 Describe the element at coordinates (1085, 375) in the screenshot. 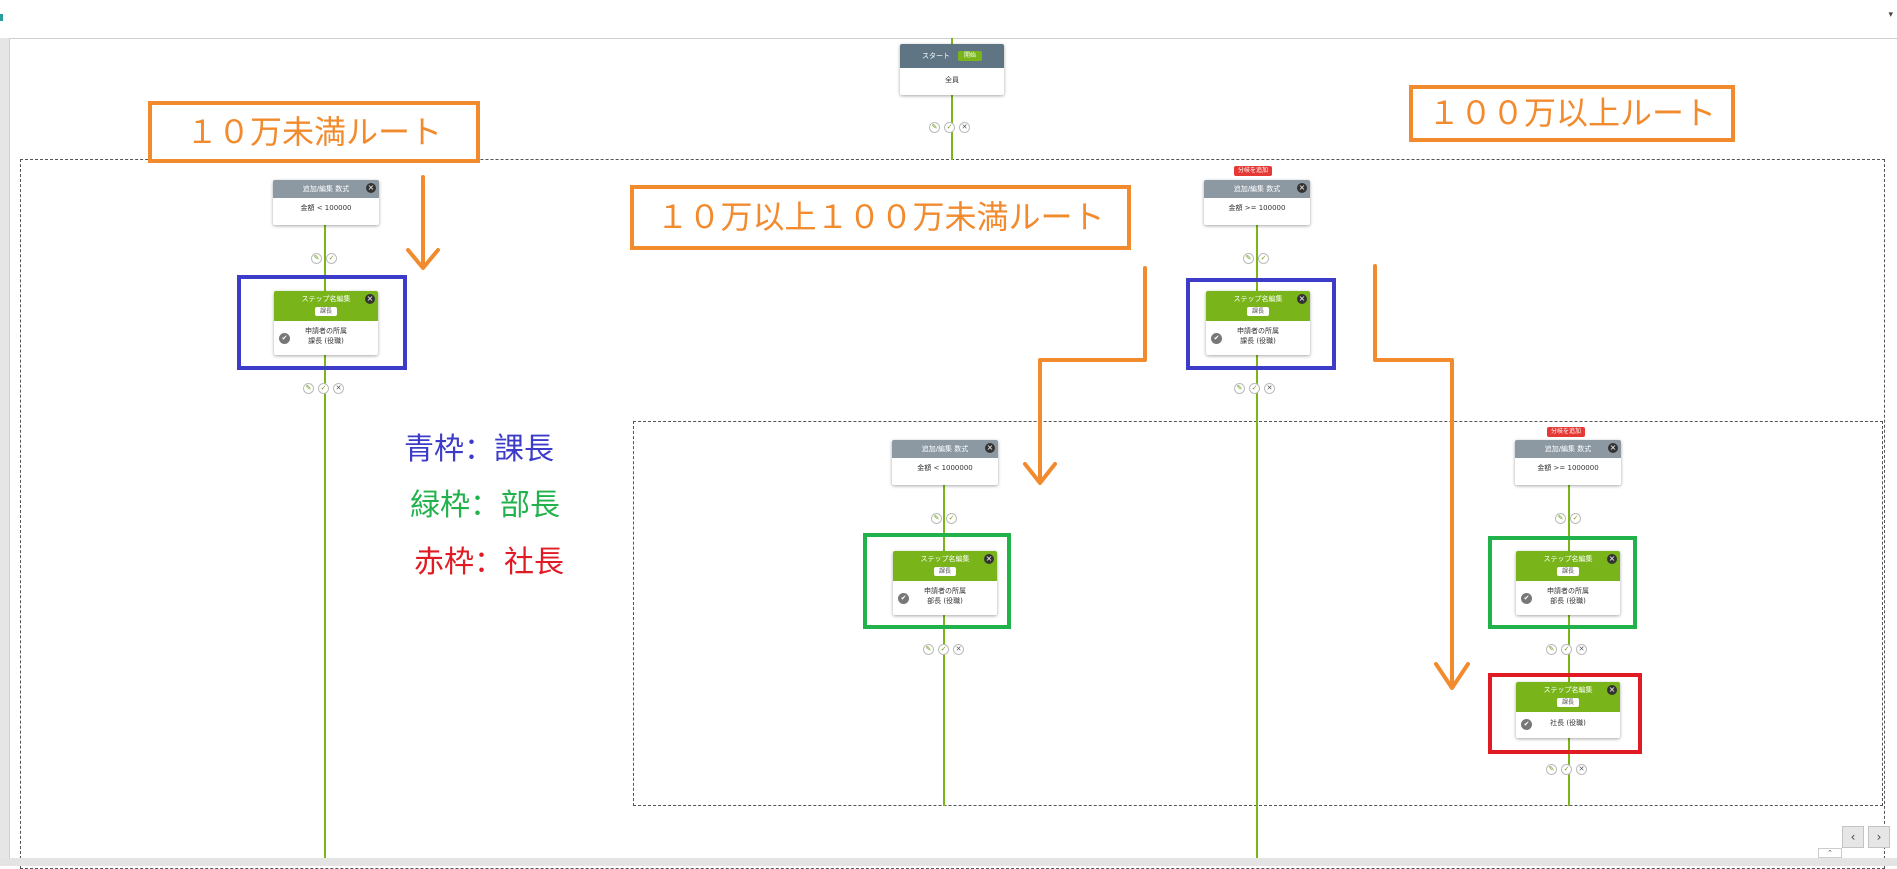

I see `arrow-10man-100man` at that location.